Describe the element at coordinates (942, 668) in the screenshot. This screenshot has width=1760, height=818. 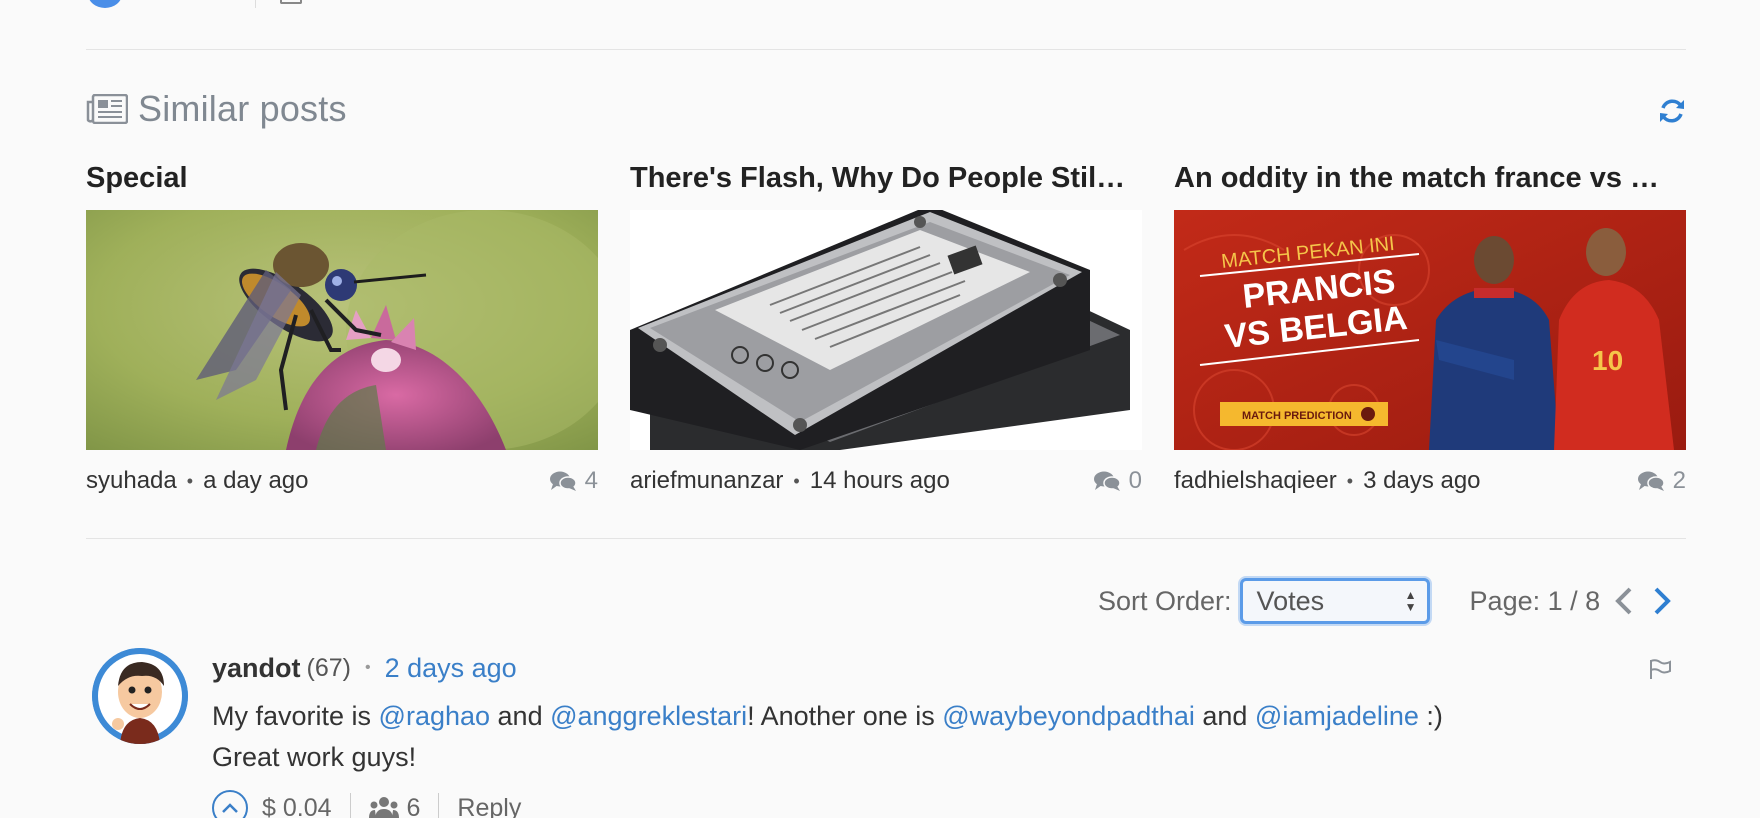
I see `comment-header: yandot (67) • 2 days ago` at that location.